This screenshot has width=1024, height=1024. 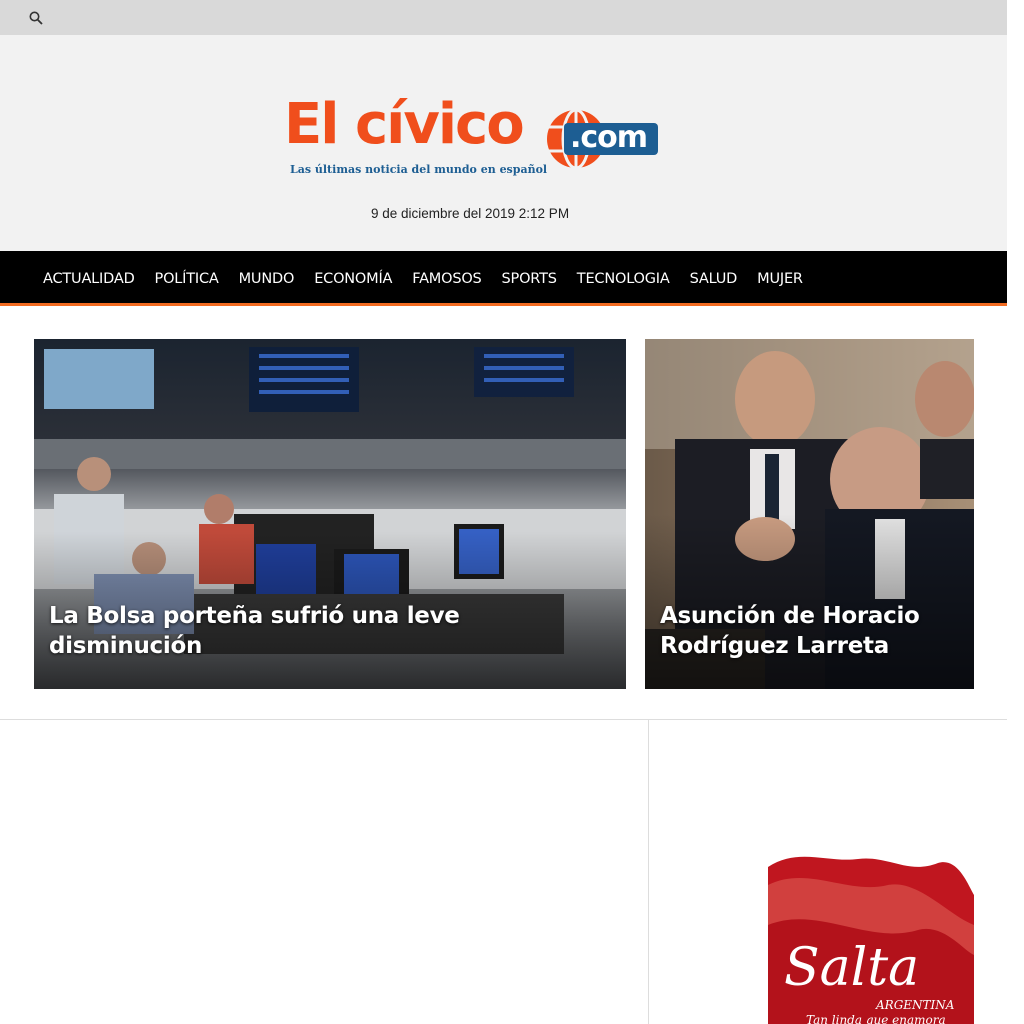 I want to click on featured-article-2: Asunción de Horacio Rodríguez Larreta, so click(x=809, y=514).